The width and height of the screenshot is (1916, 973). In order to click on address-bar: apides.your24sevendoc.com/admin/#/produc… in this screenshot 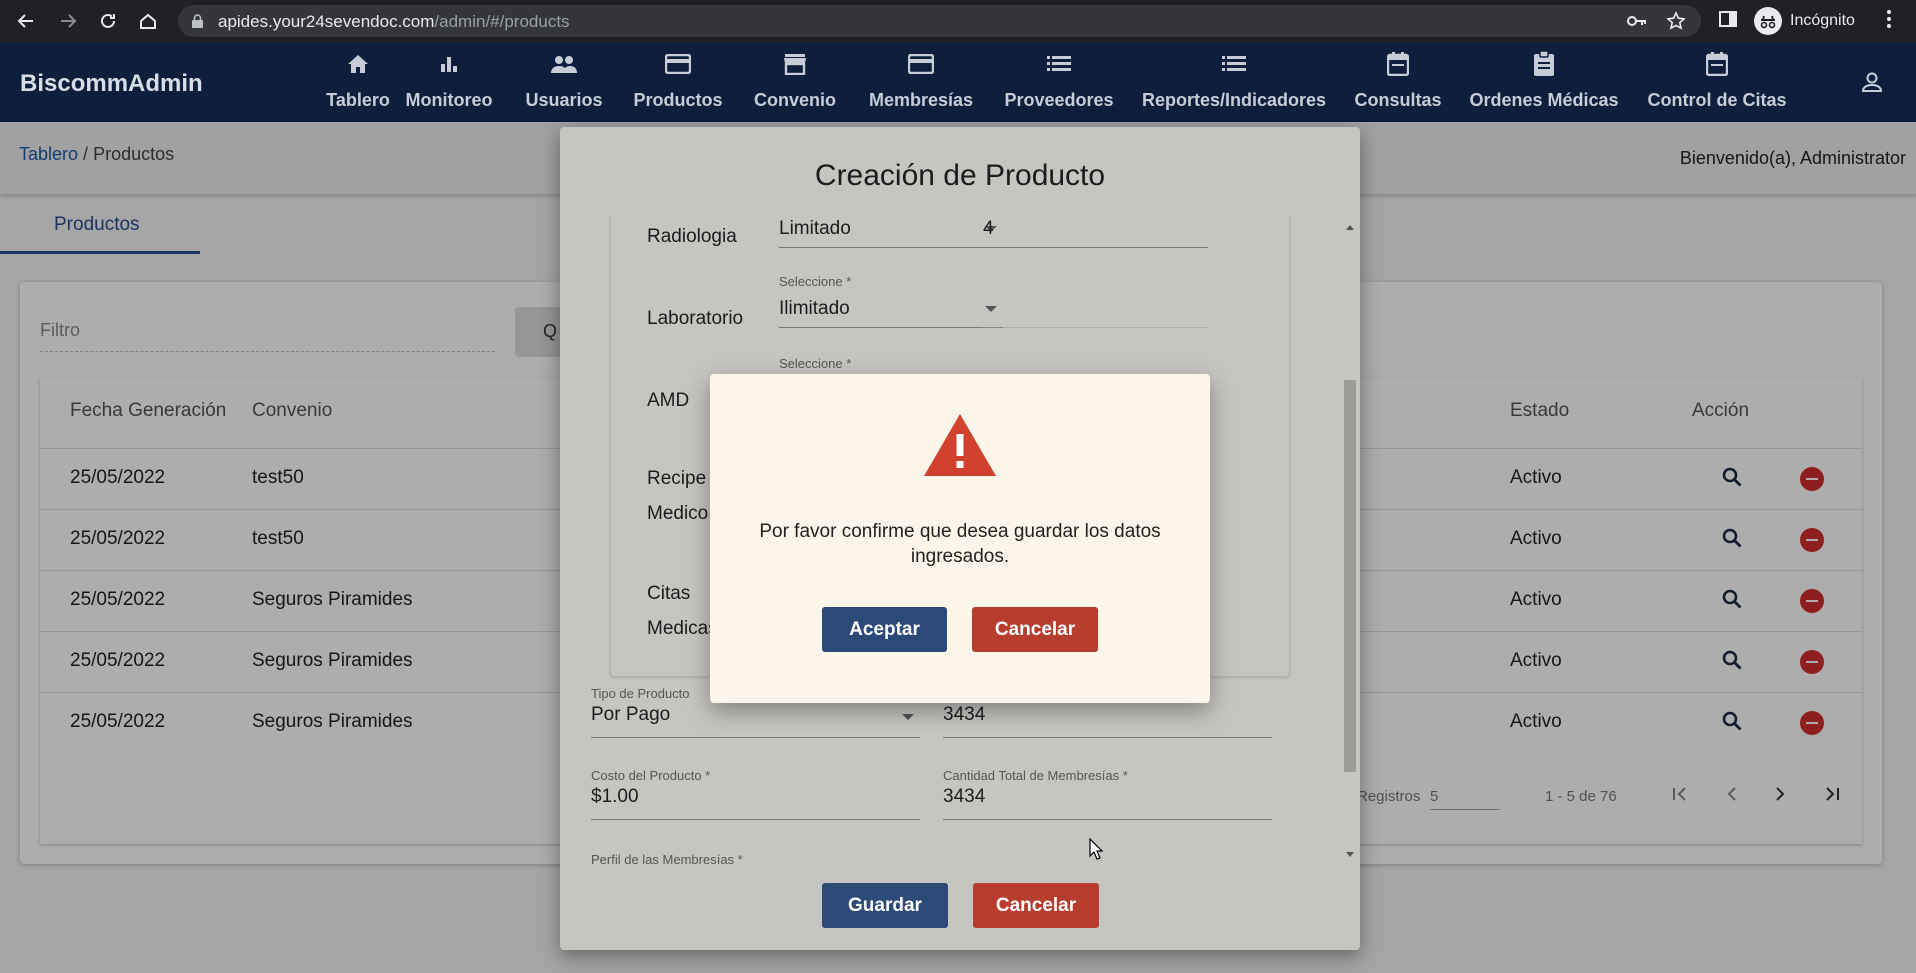, I will do `click(939, 21)`.